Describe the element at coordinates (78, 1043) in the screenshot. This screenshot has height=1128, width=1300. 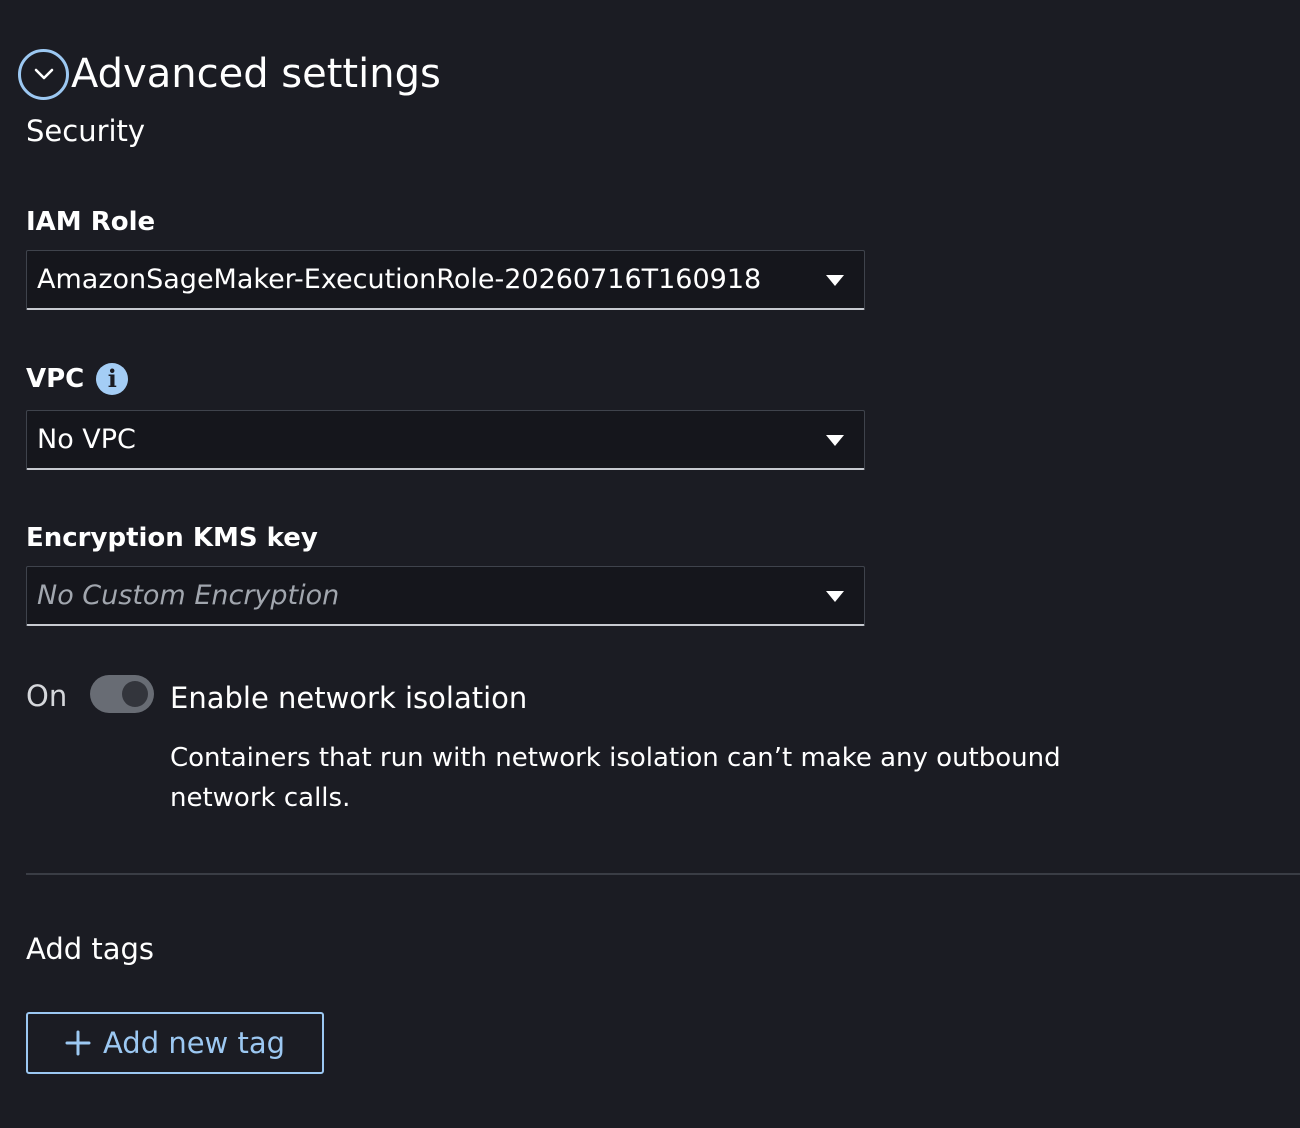
I see `plus-icon` at that location.